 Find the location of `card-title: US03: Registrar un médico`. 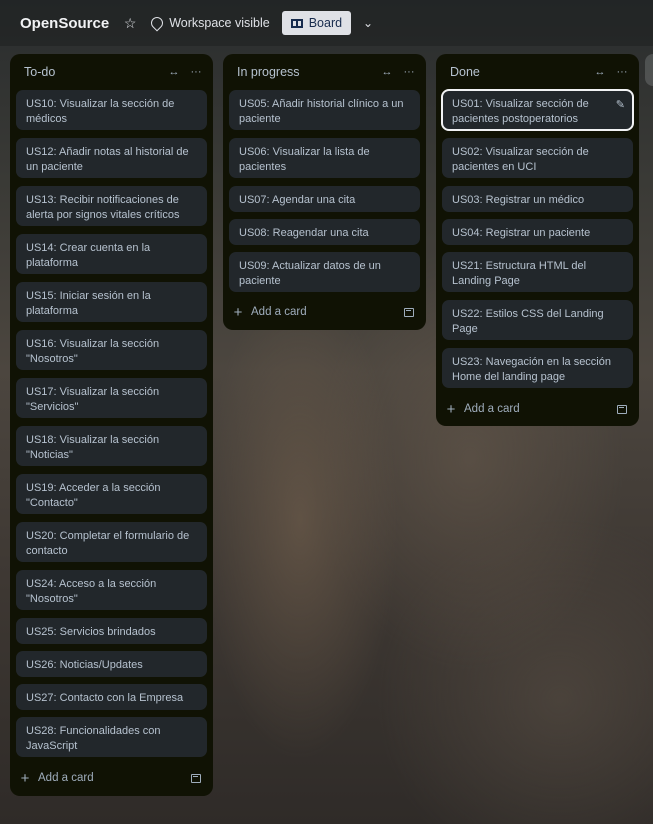

card-title: US03: Registrar un médico is located at coordinates (518, 200).